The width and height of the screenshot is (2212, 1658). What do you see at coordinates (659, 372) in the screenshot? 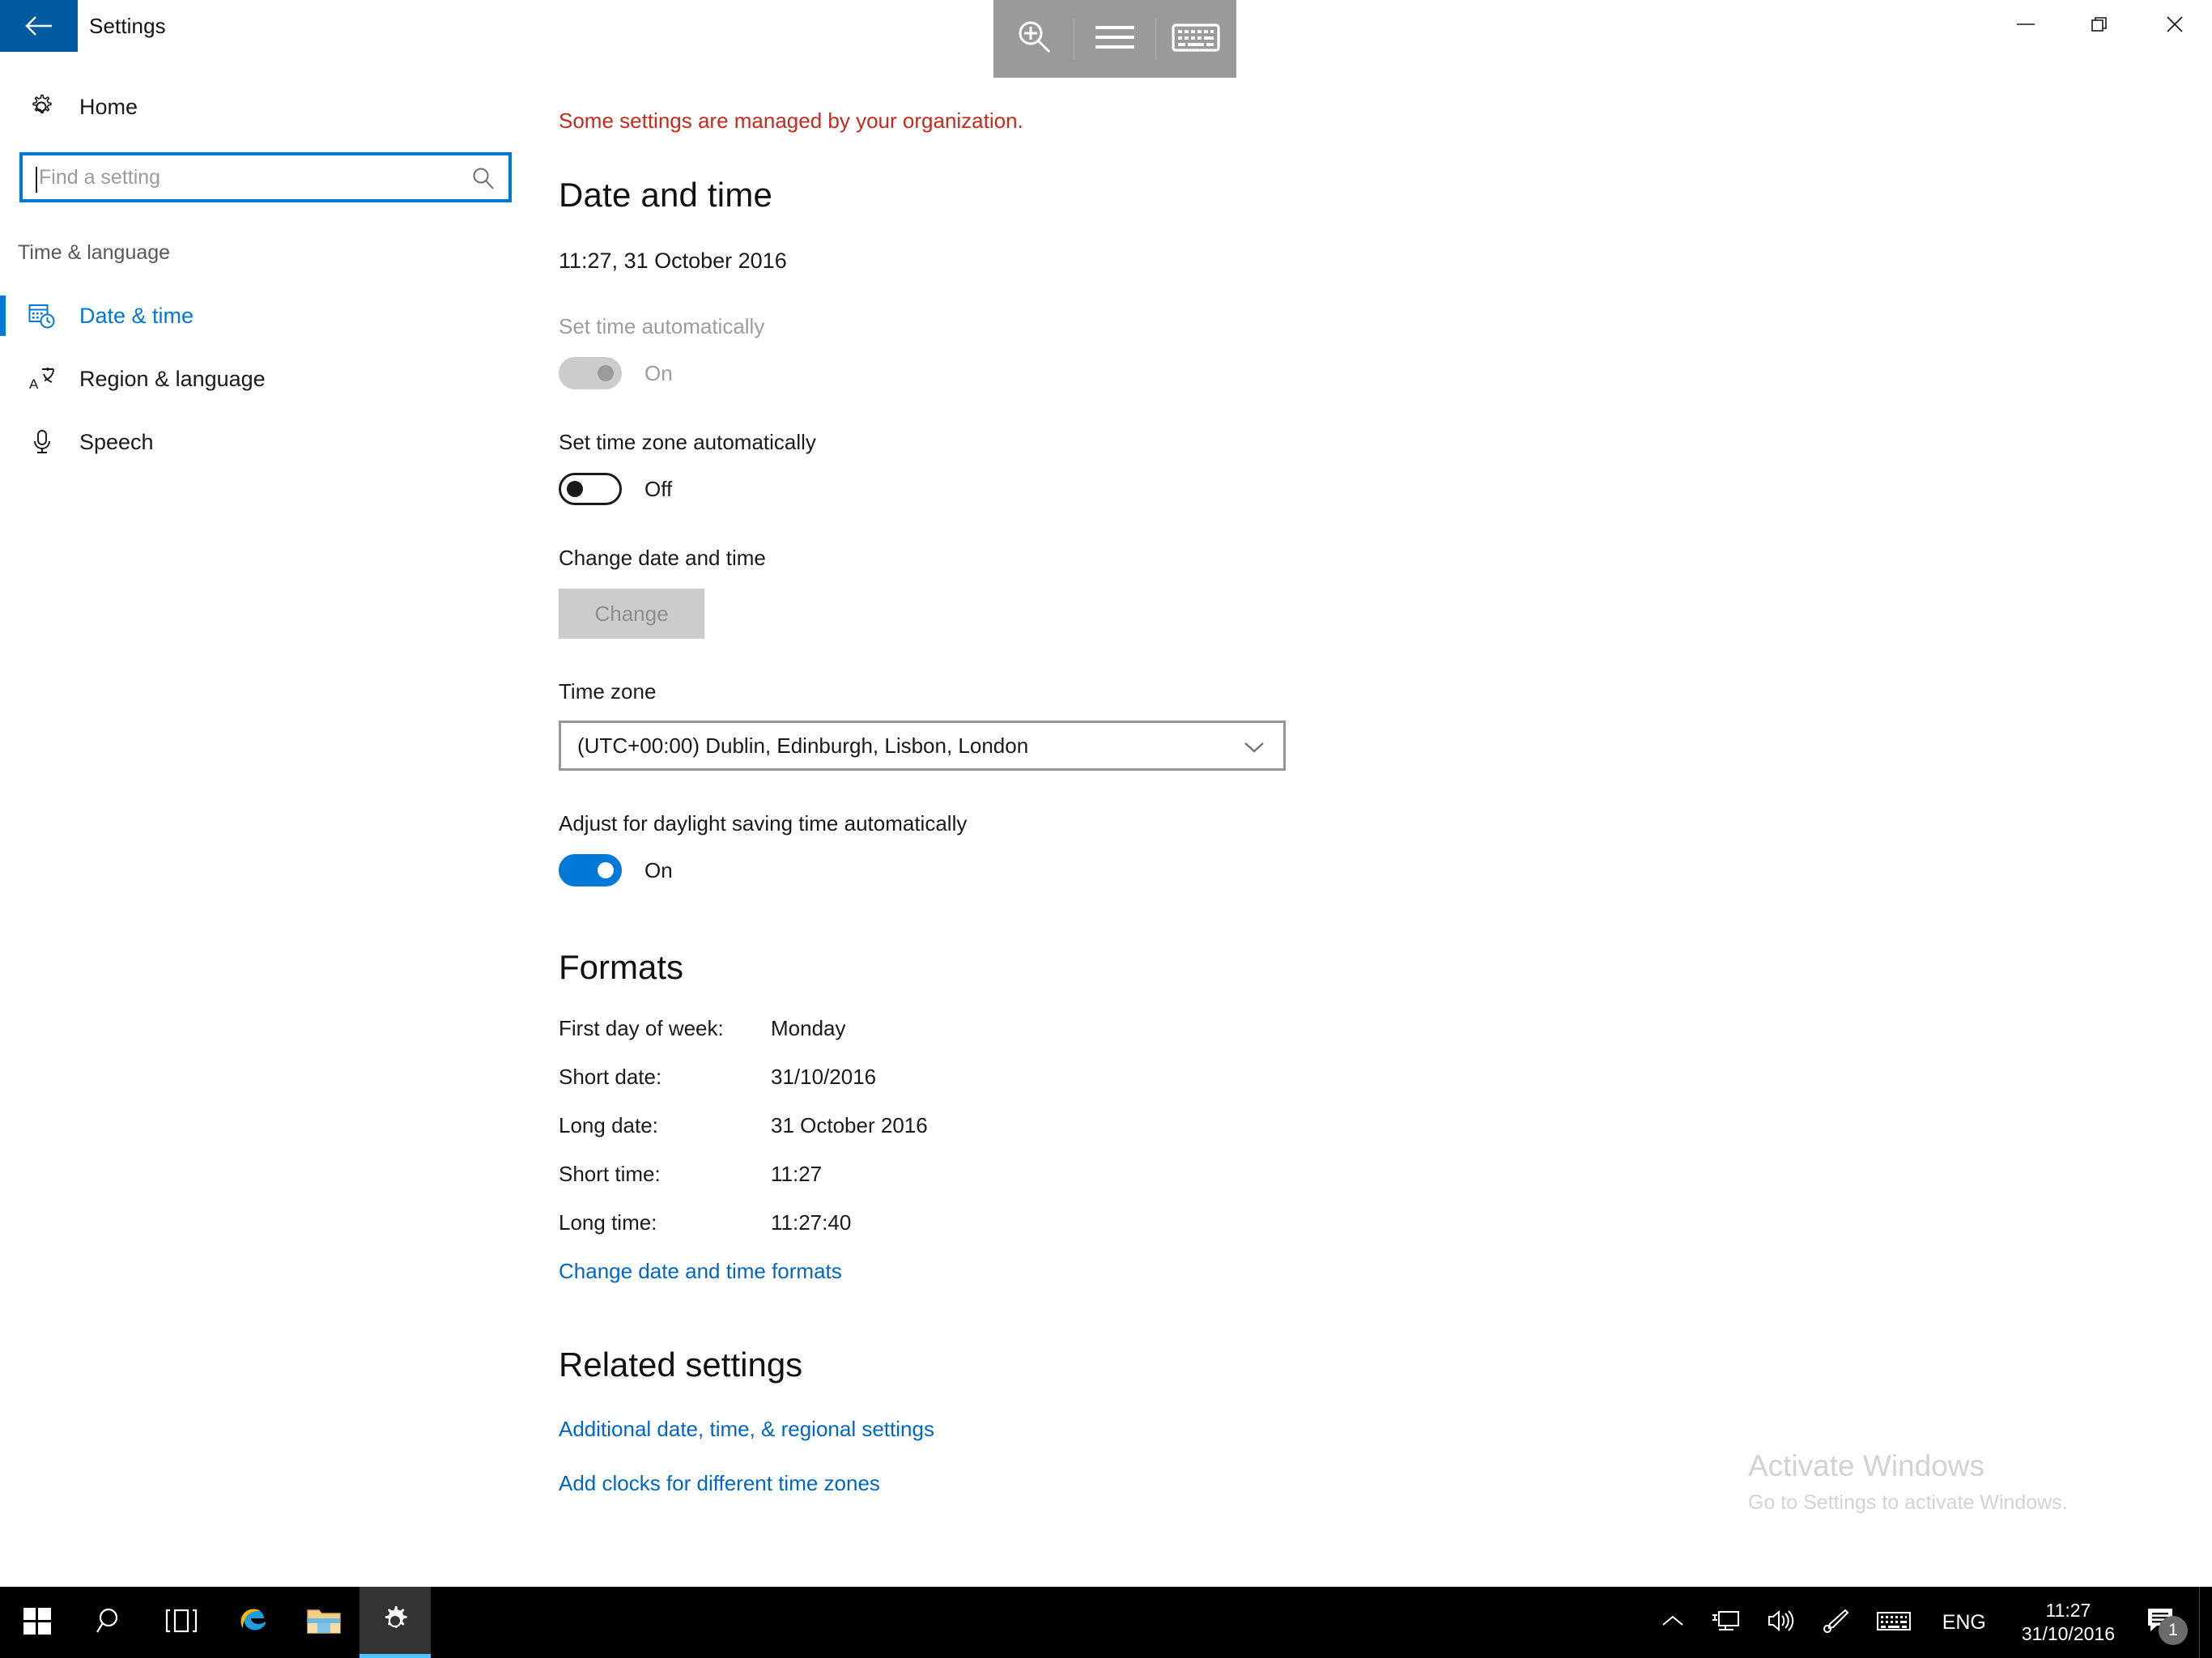
I see `set-time-automatically-state: On` at bounding box center [659, 372].